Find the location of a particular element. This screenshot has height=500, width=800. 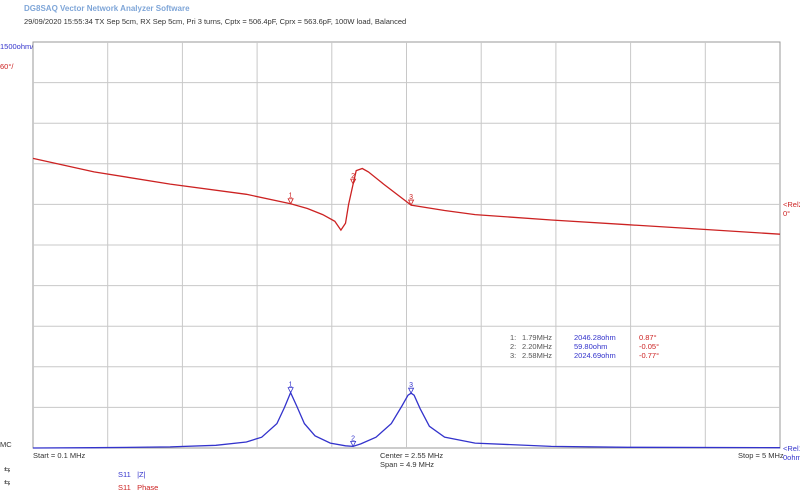

legend-phase: S11 Phase is located at coordinates (138, 487).